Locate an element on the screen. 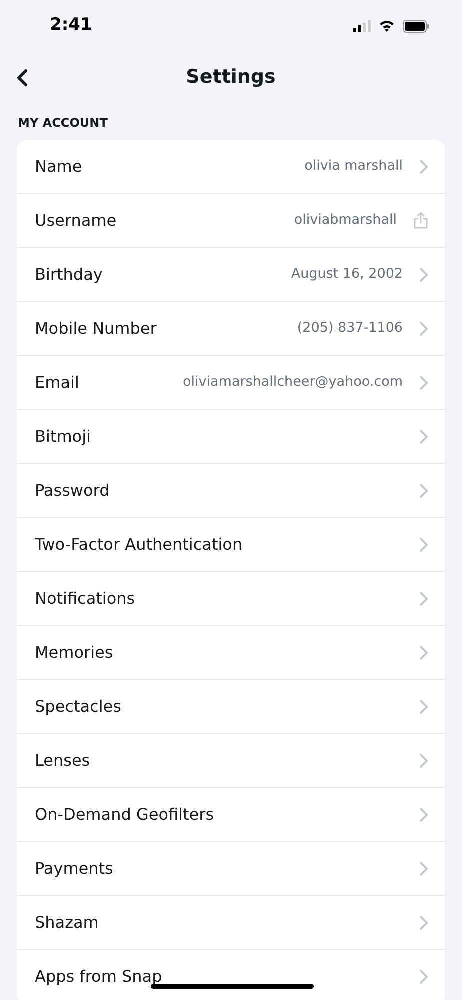 The width and height of the screenshot is (462, 1000). settings-row: On-Demand Geofilters is located at coordinates (231, 815).